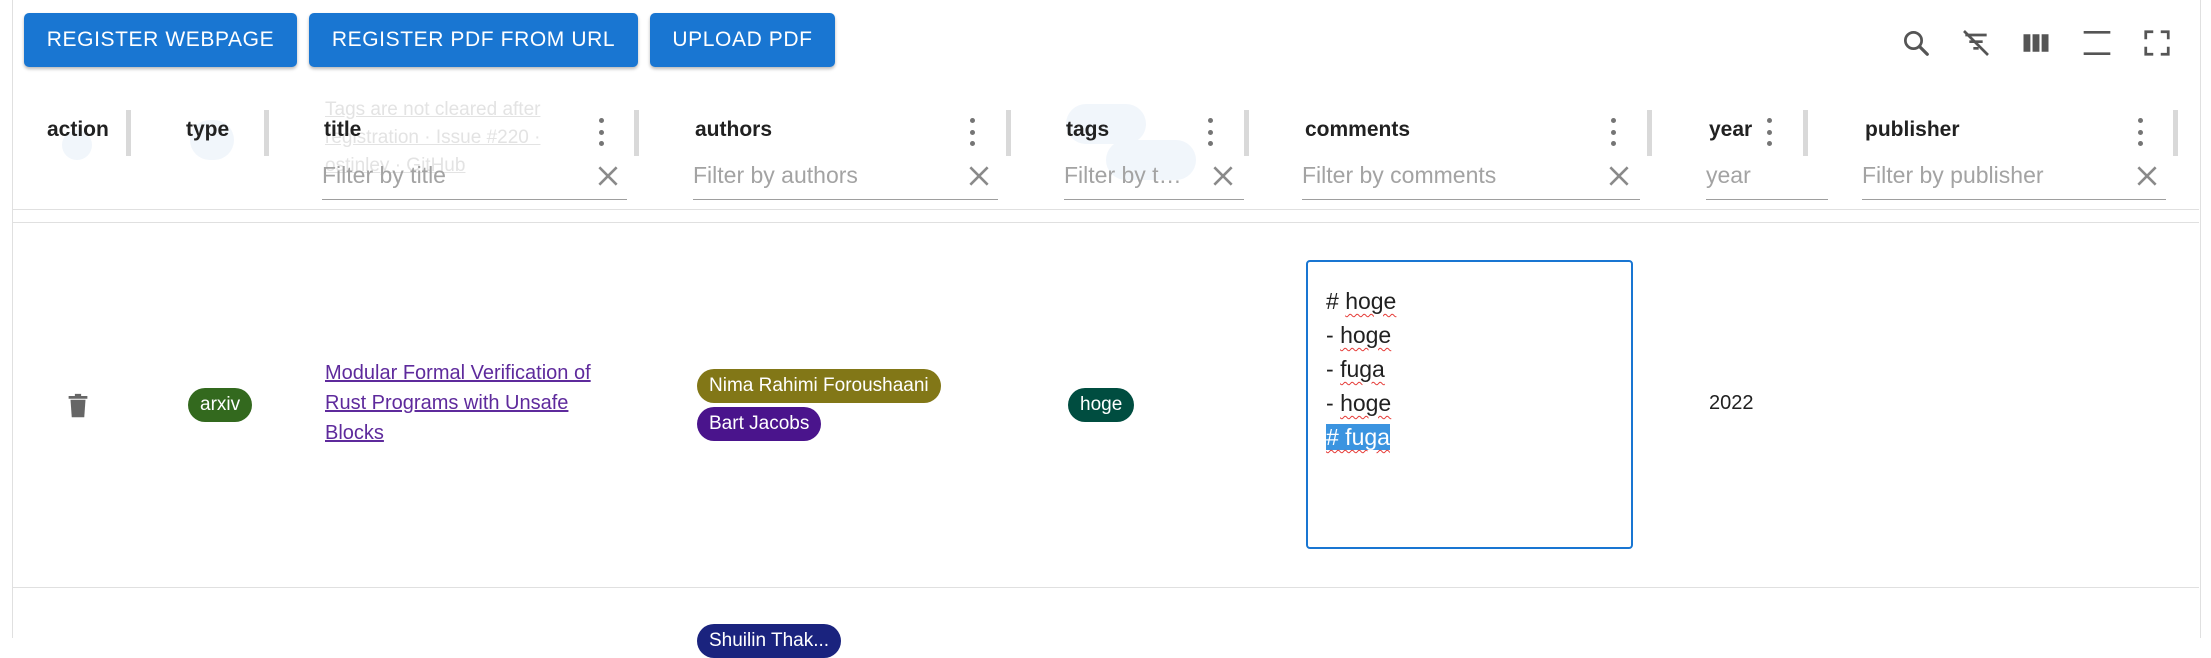 The height and width of the screenshot is (658, 2211). Describe the element at coordinates (1916, 43) in the screenshot. I see `search-icon` at that location.